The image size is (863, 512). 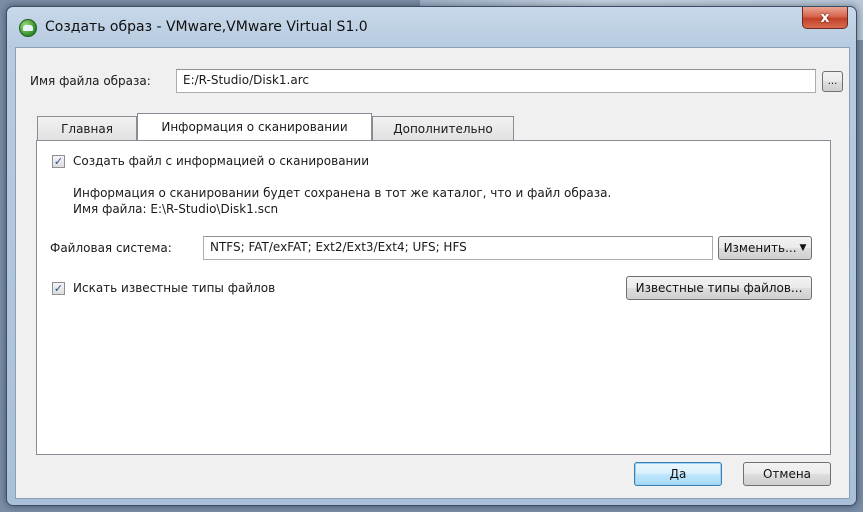 I want to click on known-file-types-label: Искать известные типы файлов, so click(x=174, y=288).